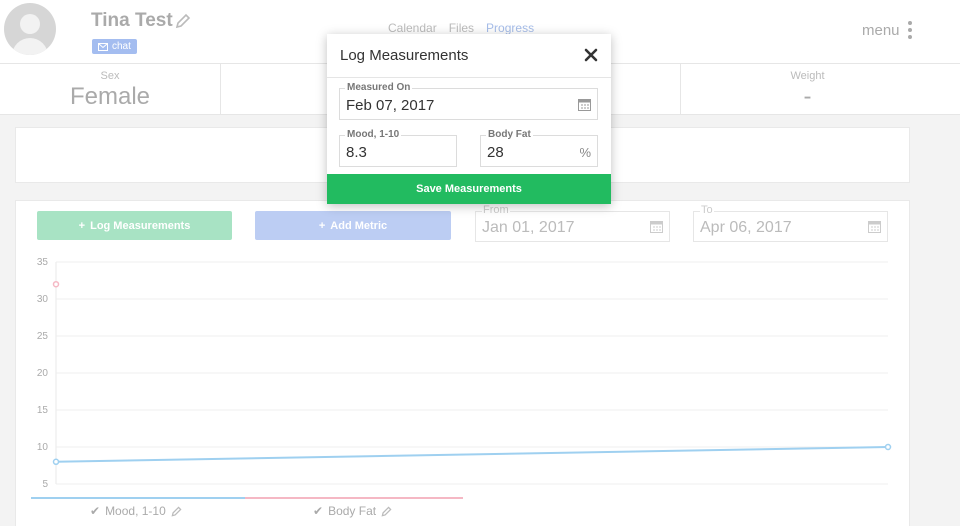  Describe the element at coordinates (43, 262) in the screenshot. I see `y-tick-label: 35` at that location.